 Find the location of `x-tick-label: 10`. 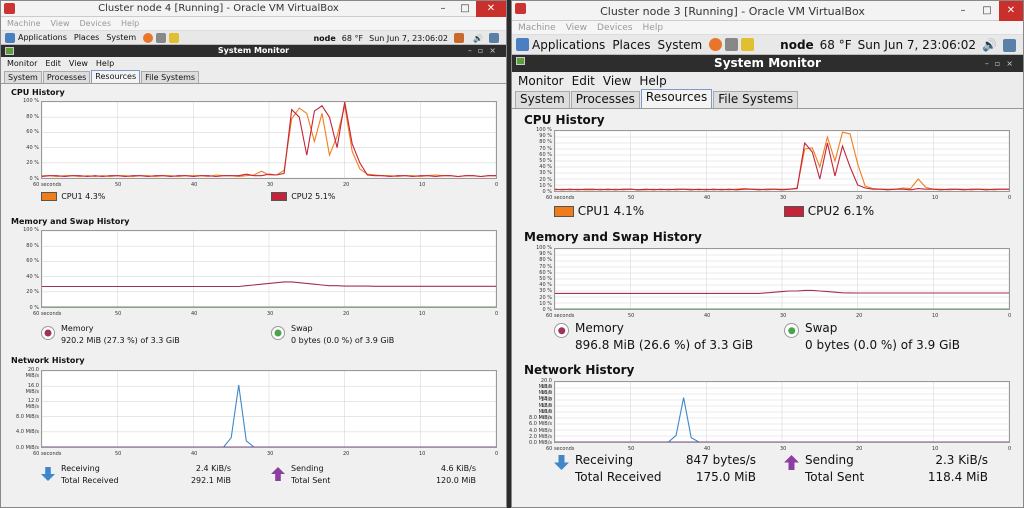

x-tick-label: 10 is located at coordinates (935, 316).